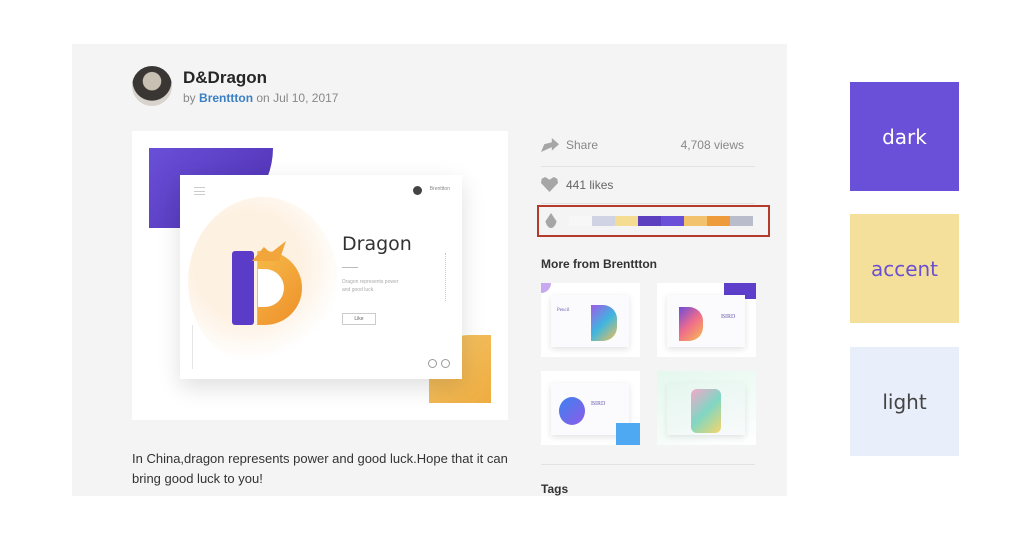 The width and height of the screenshot is (1024, 538). I want to click on likes-count: 441 likes, so click(589, 185).